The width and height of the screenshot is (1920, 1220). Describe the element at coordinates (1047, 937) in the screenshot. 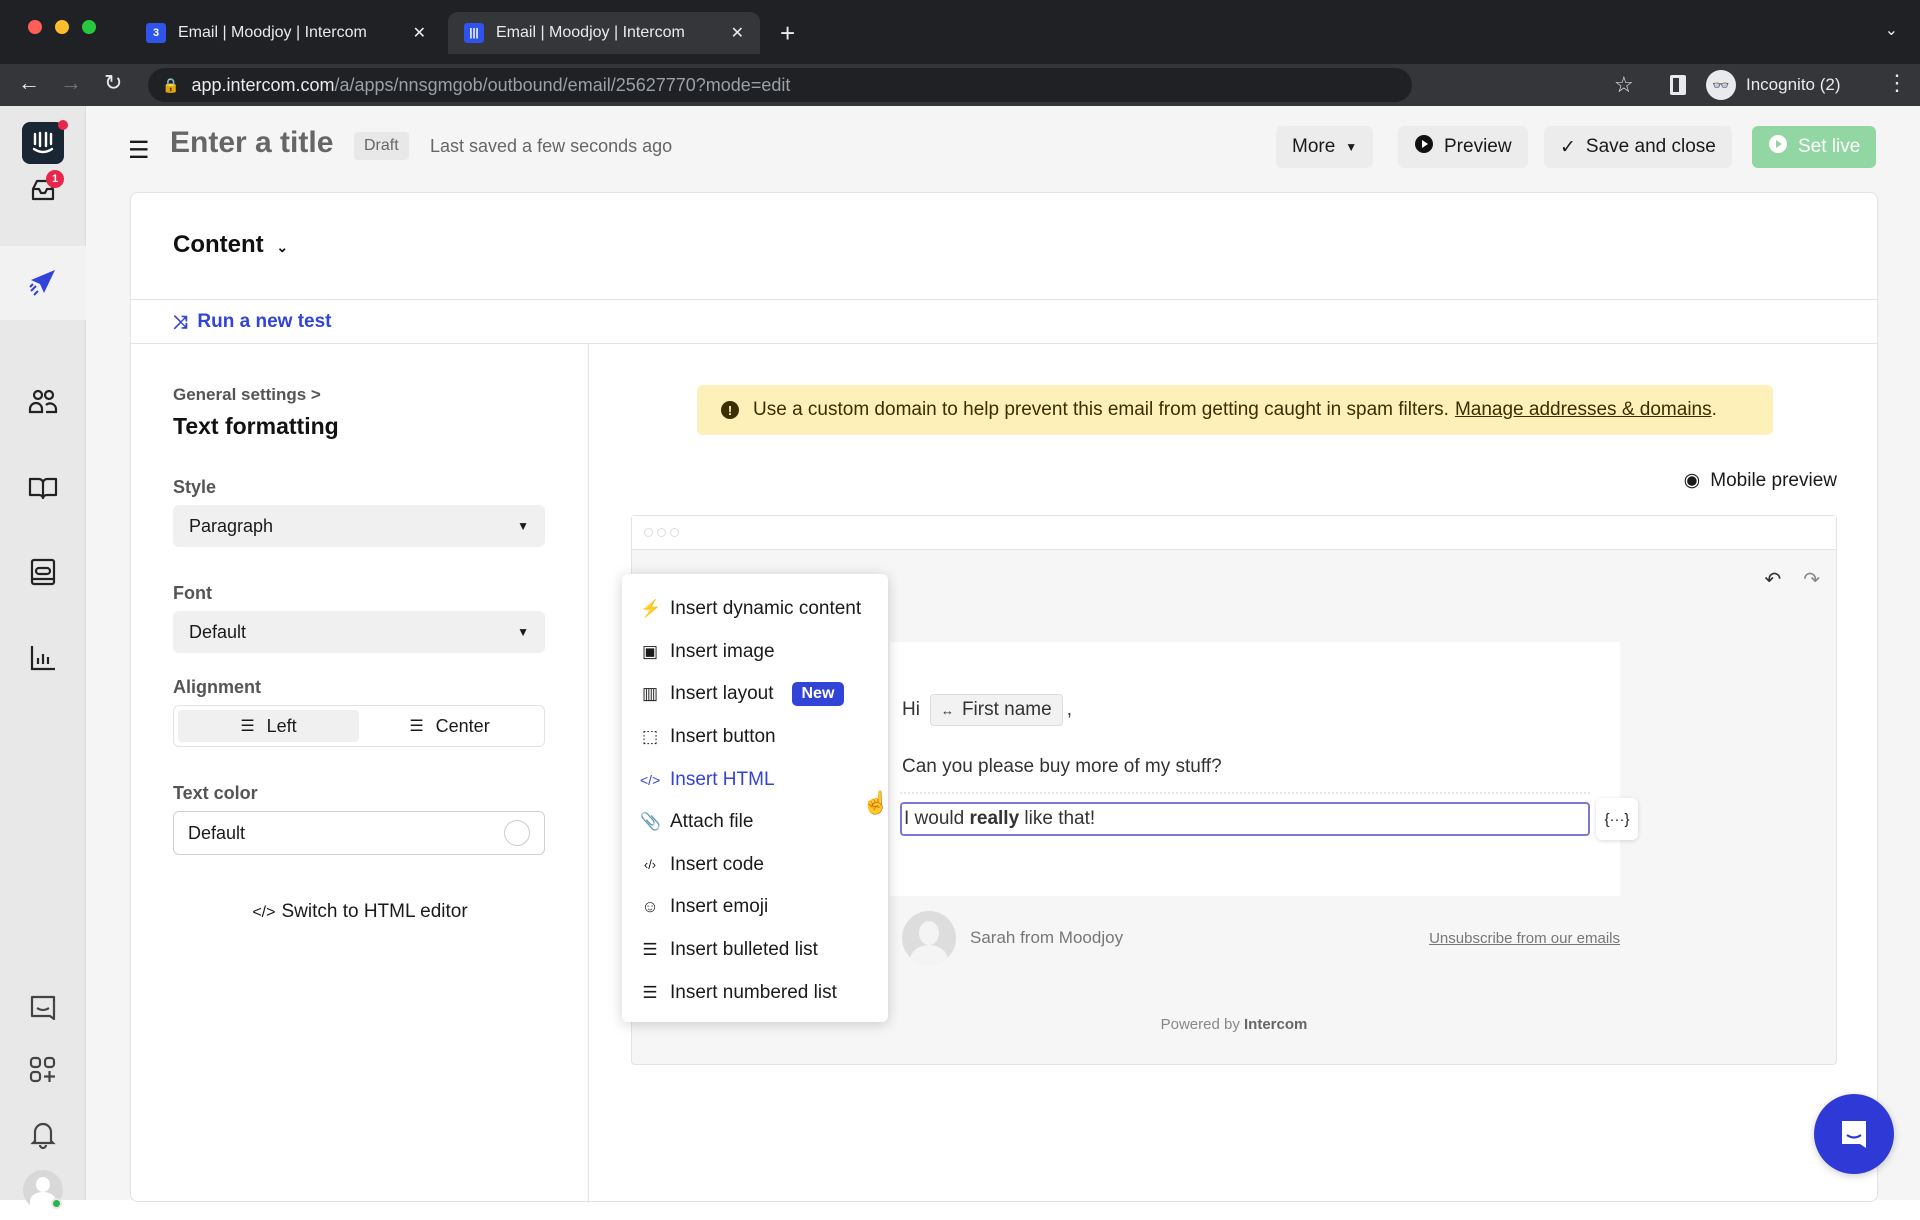

I see `sender-name: Sarah from Moodjoy` at that location.